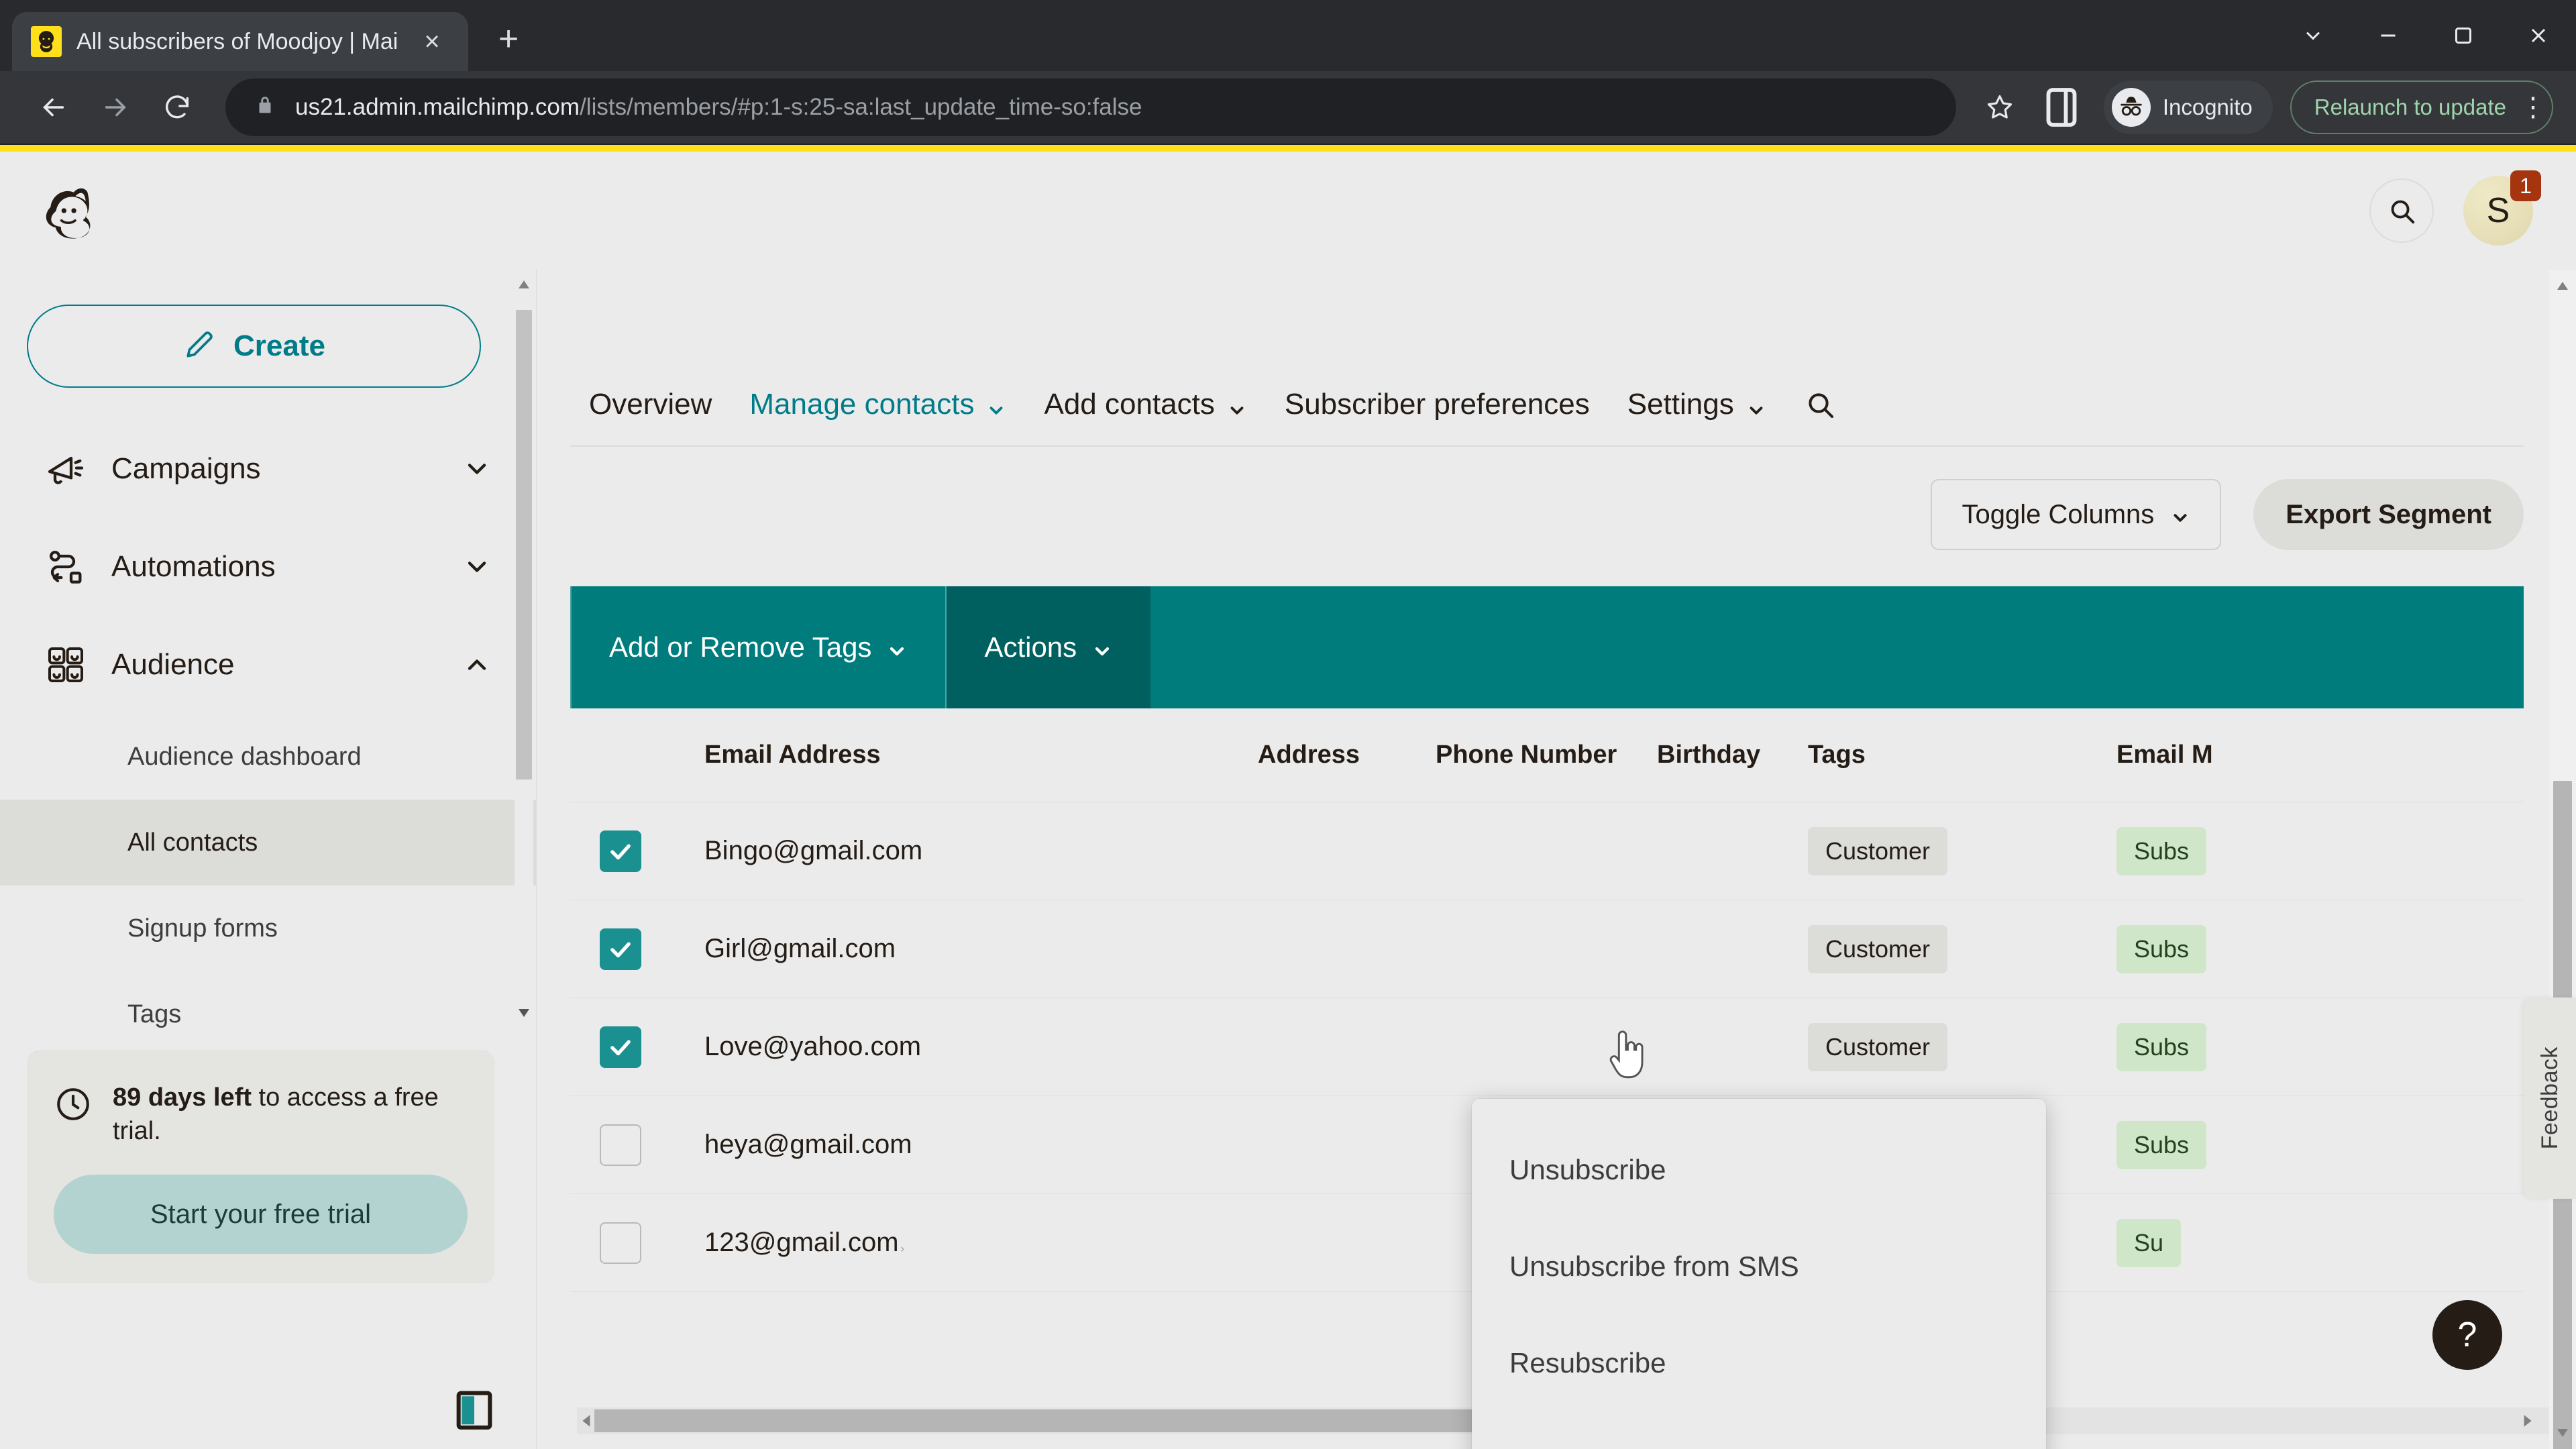  What do you see at coordinates (812, 755) in the screenshot?
I see `column-header-email: Email Address` at bounding box center [812, 755].